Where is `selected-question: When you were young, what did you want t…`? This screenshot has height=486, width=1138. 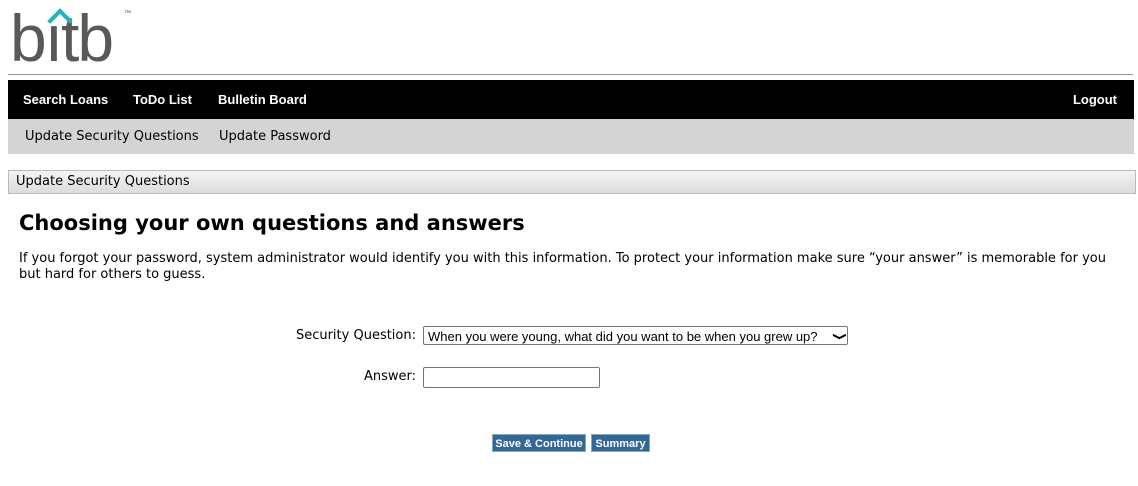
selected-question: When you were young, what did you want t… is located at coordinates (623, 336).